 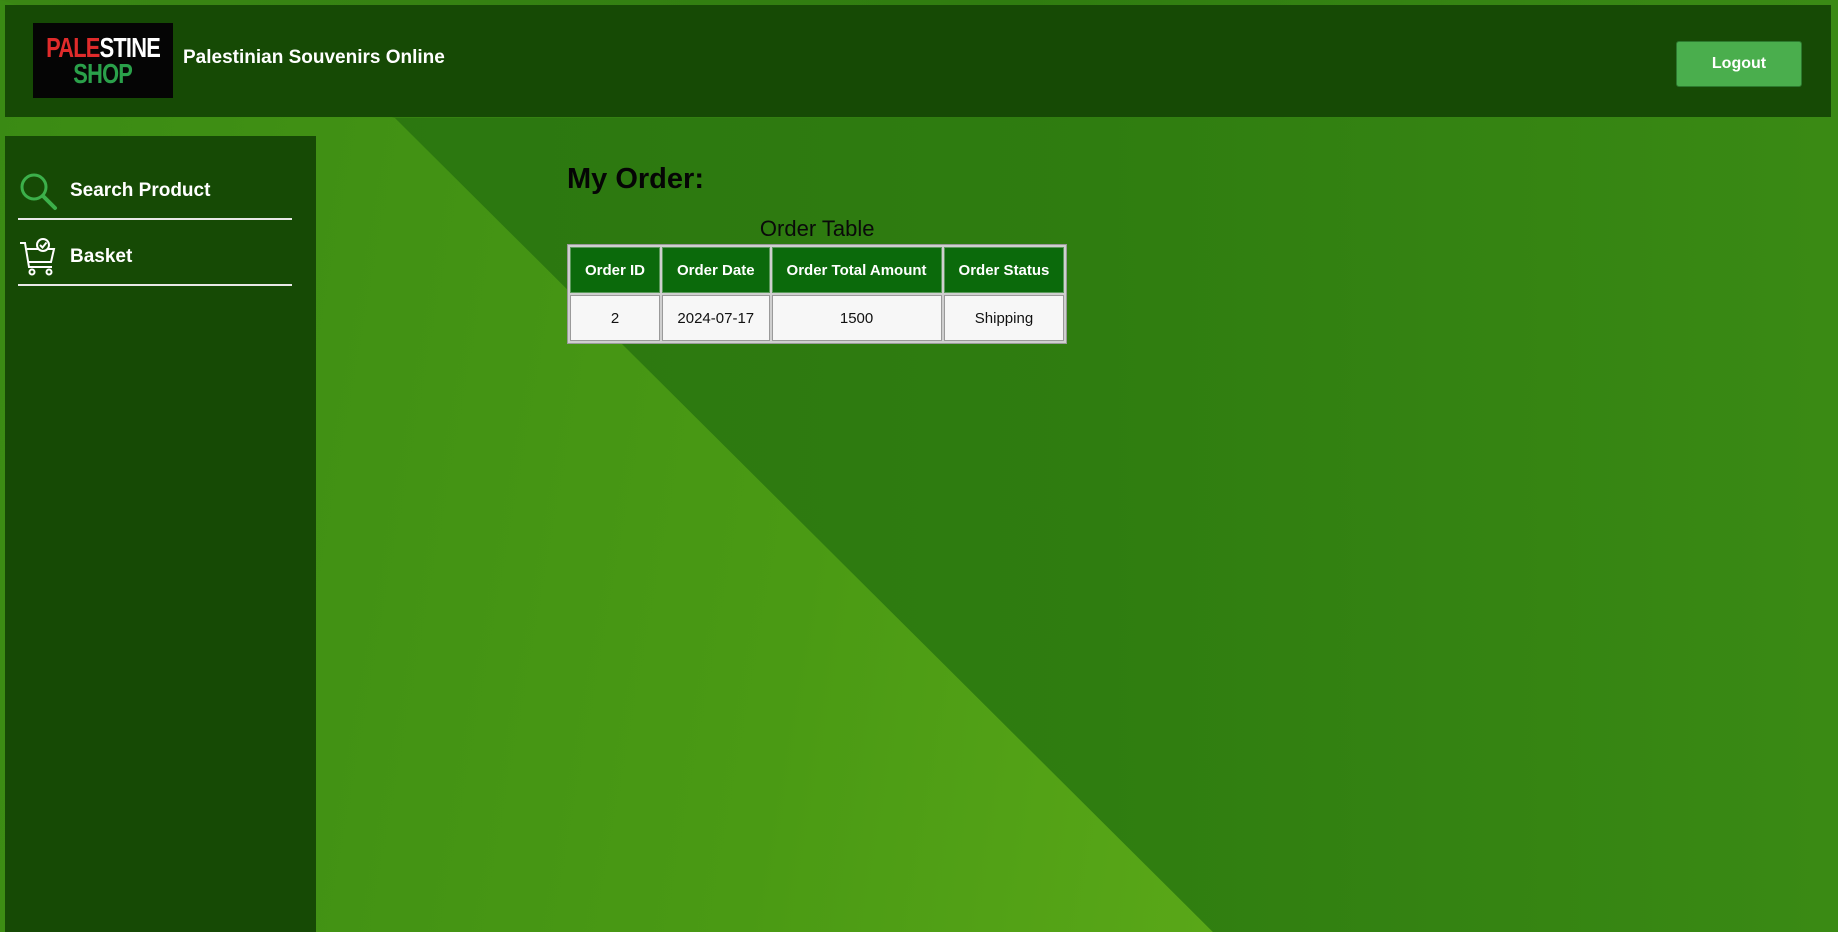 I want to click on sidebar-item-basket: Basket, so click(x=155, y=258).